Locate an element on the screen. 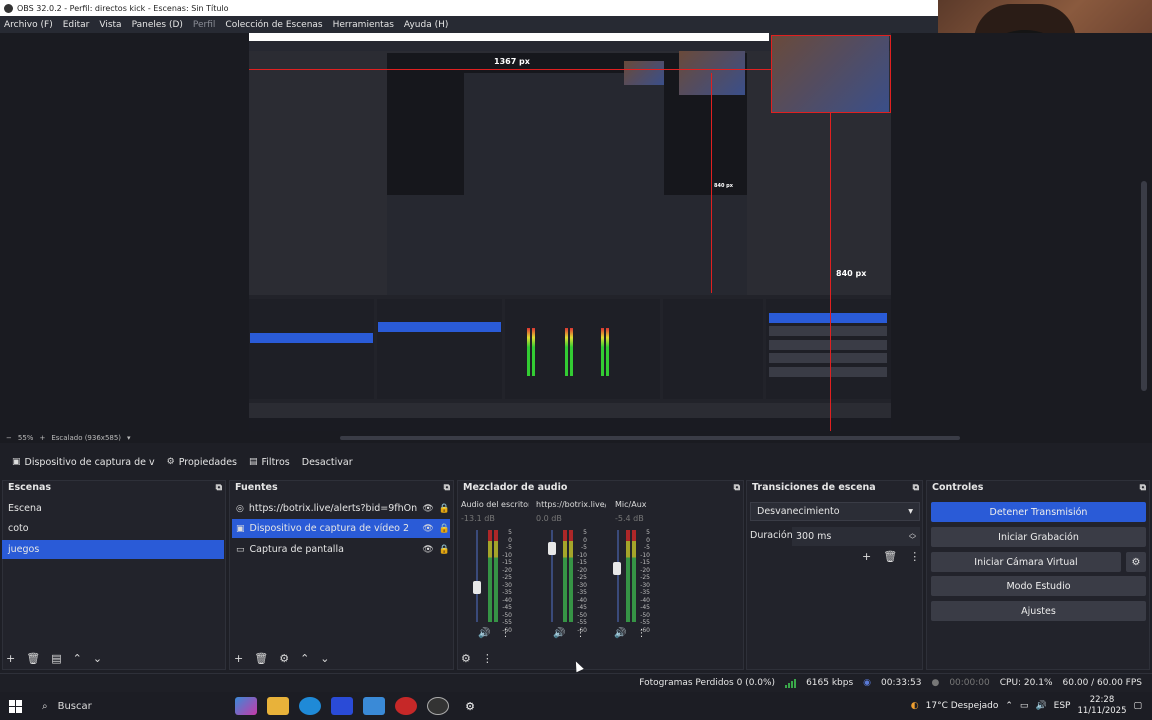 The image size is (1152, 720). meter-scale: 5 0 -5 -10 -15 -20 -25 -30 -35 -40 -45 -50 -55 -60 is located at coordinates (645, 581).